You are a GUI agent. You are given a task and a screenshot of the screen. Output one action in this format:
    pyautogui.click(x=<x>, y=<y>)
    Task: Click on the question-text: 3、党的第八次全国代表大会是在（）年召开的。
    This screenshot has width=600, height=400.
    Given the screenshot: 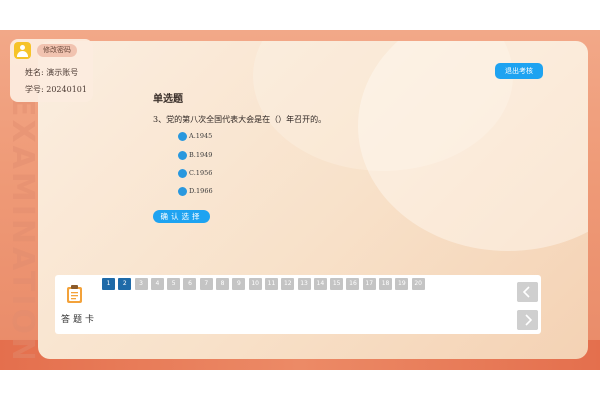 What is the action you would take?
    pyautogui.click(x=240, y=119)
    